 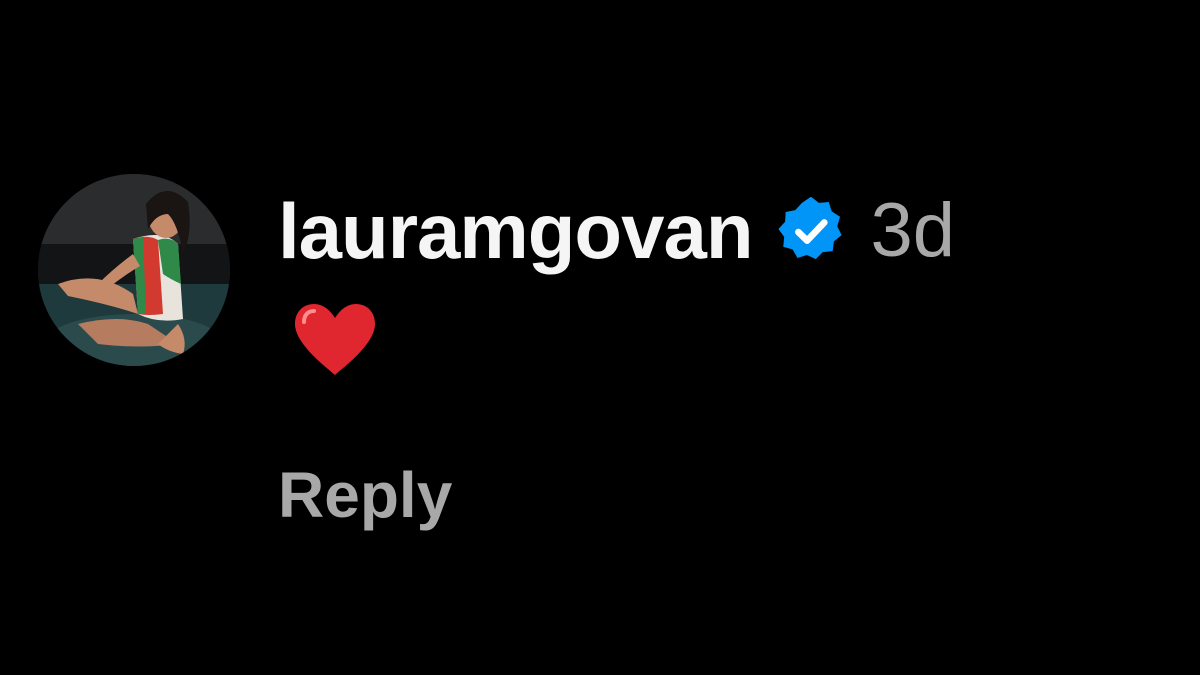 I want to click on avatar-photo-icon, so click(x=134, y=270).